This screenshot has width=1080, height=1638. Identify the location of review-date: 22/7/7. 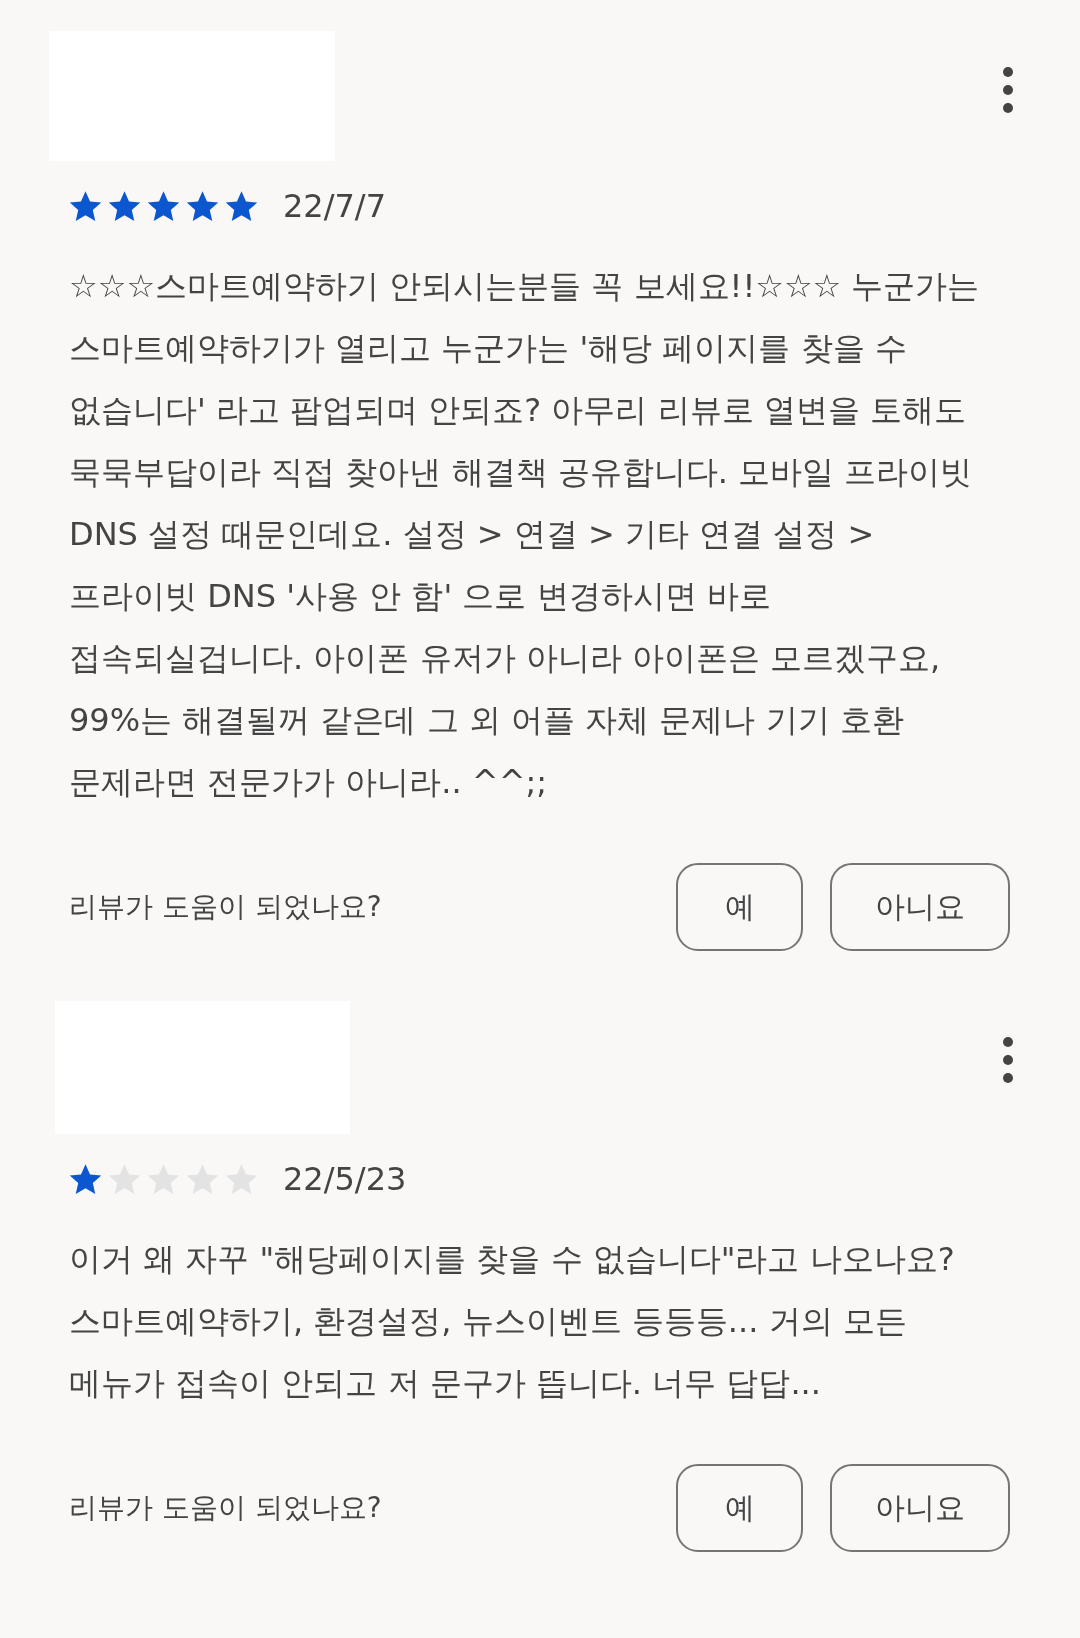
(334, 206).